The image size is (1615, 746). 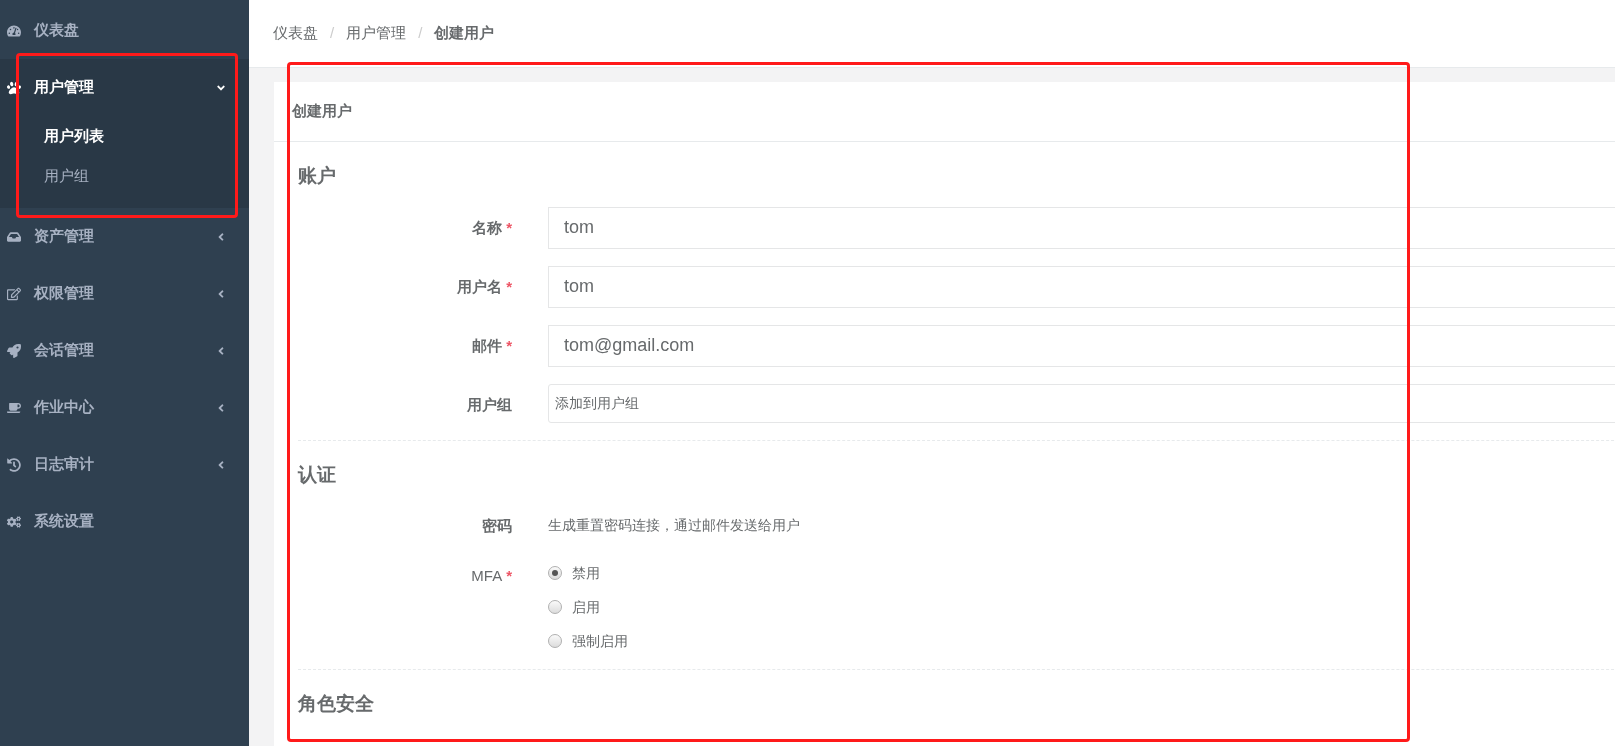 What do you see at coordinates (487, 345) in the screenshot?
I see `field-label: 邮件` at bounding box center [487, 345].